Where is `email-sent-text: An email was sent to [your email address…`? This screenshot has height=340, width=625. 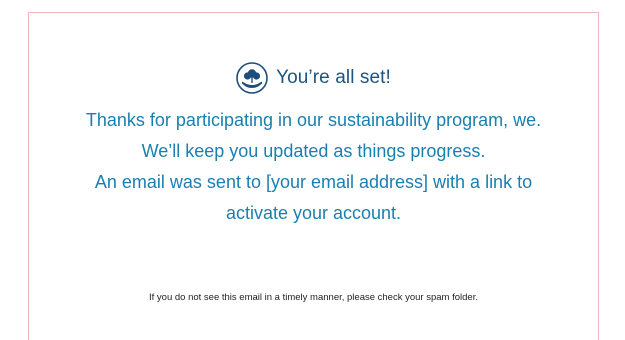 email-sent-text: An email was sent to [your email address… is located at coordinates (313, 197).